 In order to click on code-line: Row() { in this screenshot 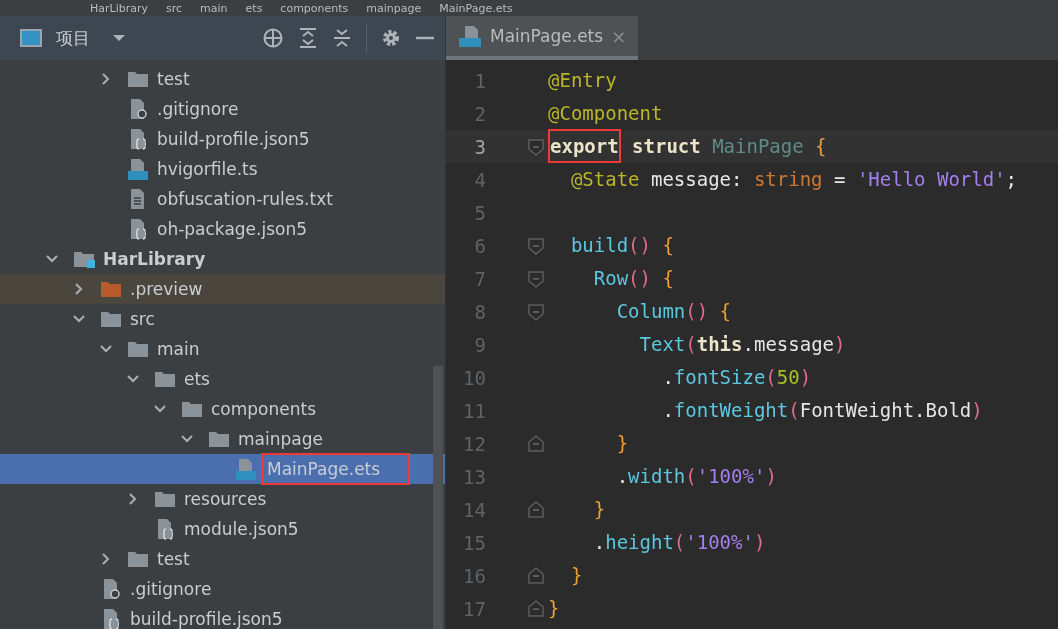, I will do `click(633, 278)`.